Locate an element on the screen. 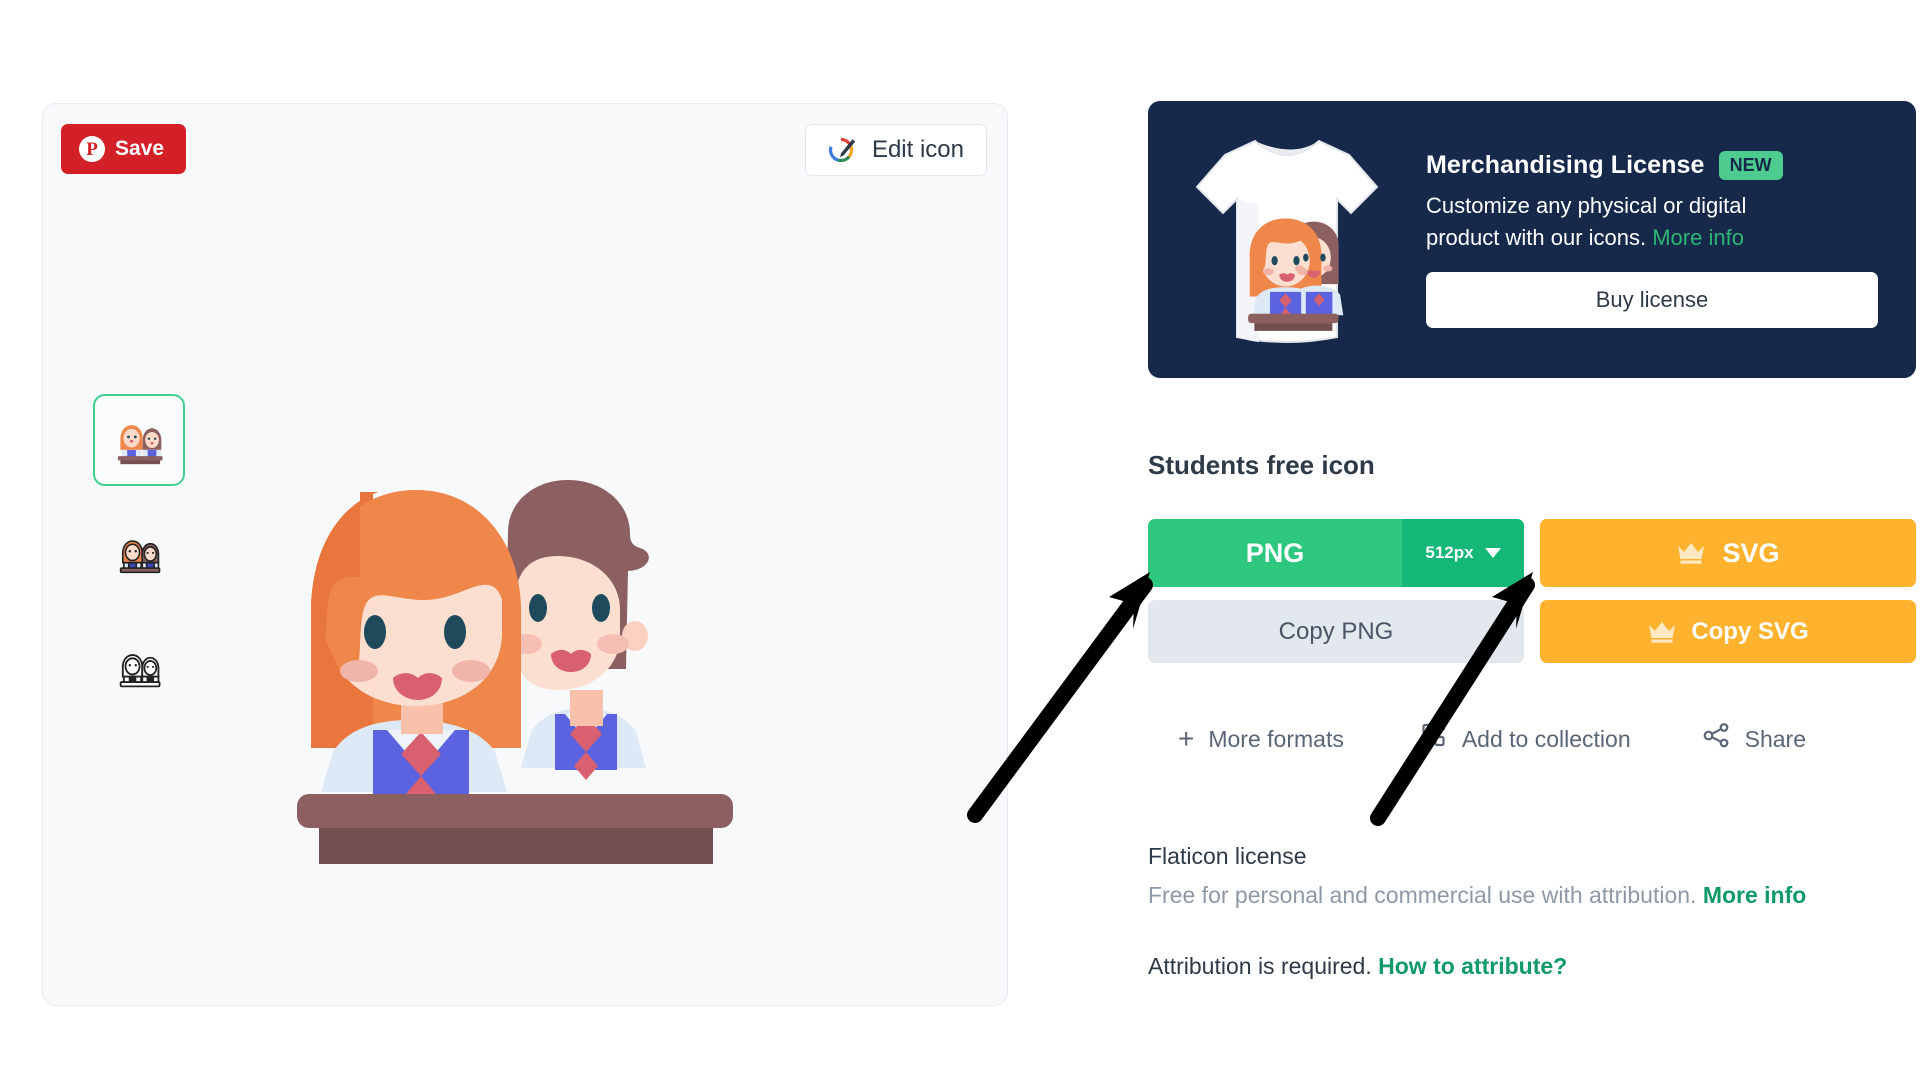  png-download-button: PNG 512px is located at coordinates (1336, 553).